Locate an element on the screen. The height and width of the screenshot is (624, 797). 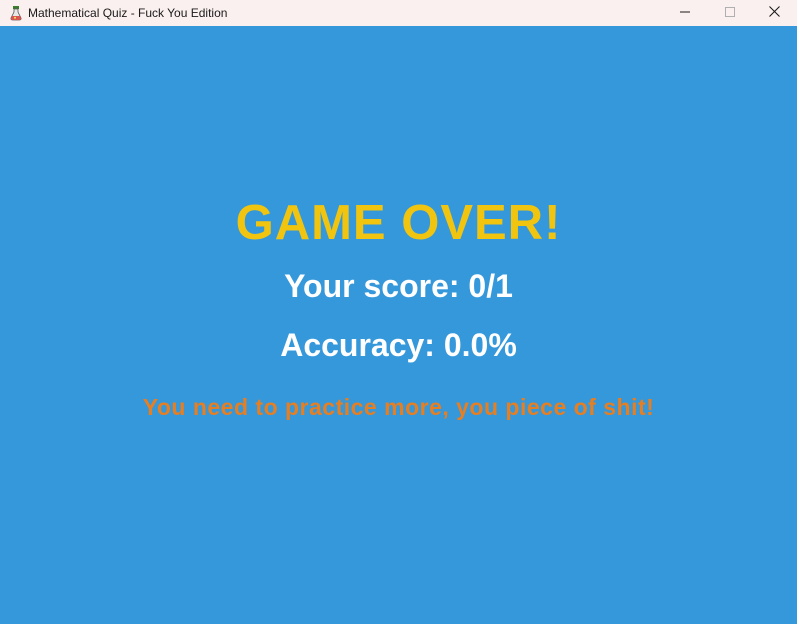
maximize-button is located at coordinates (729, 13).